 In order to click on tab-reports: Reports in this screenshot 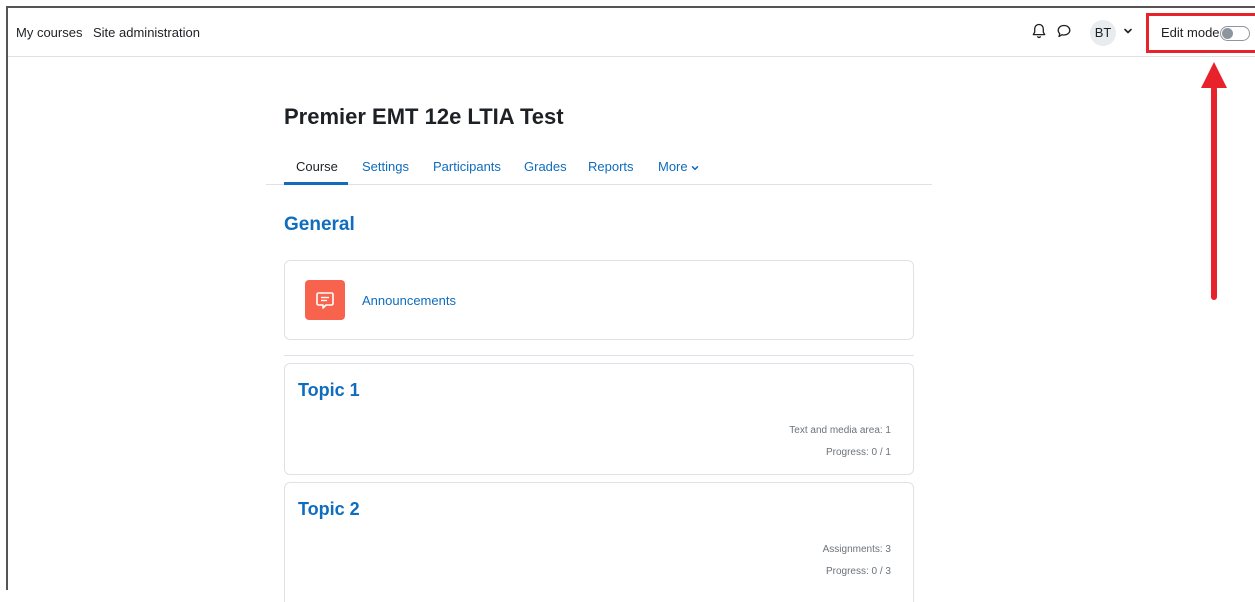, I will do `click(611, 166)`.